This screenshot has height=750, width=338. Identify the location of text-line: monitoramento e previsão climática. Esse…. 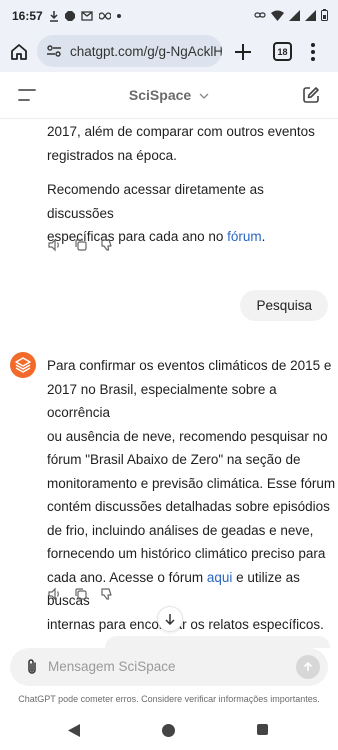
(191, 483).